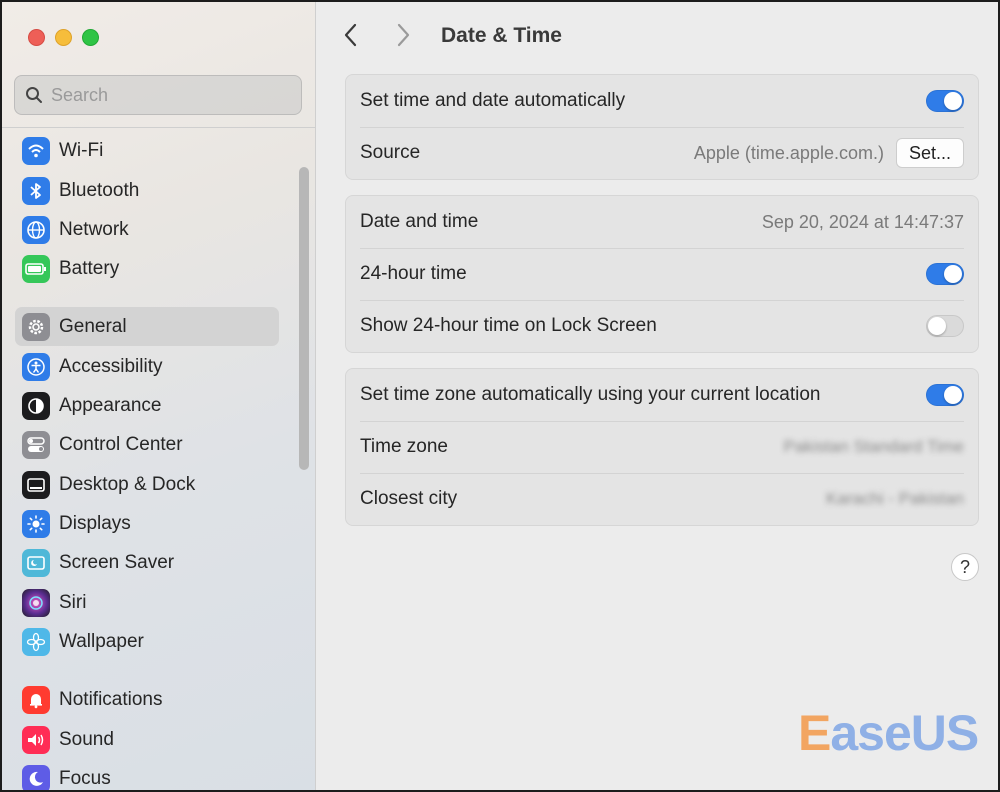 This screenshot has width=1000, height=792. I want to click on sidebar-item-network: Network, so click(147, 229).